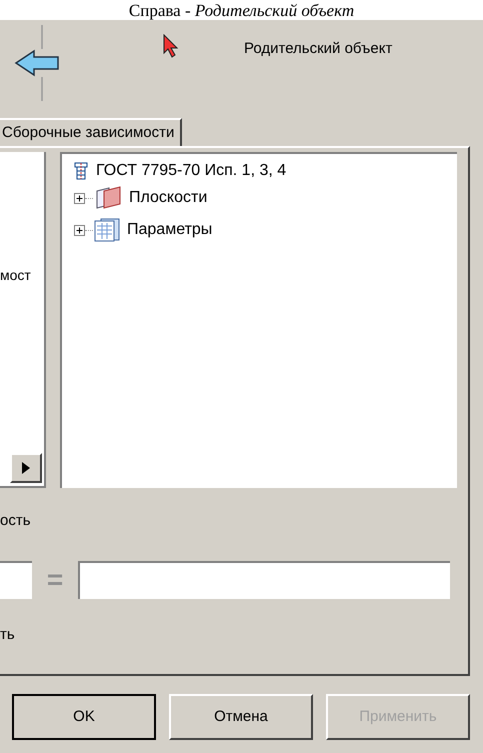 The image size is (483, 753). Describe the element at coordinates (8, 635) in the screenshot. I see `field-label: ть` at that location.